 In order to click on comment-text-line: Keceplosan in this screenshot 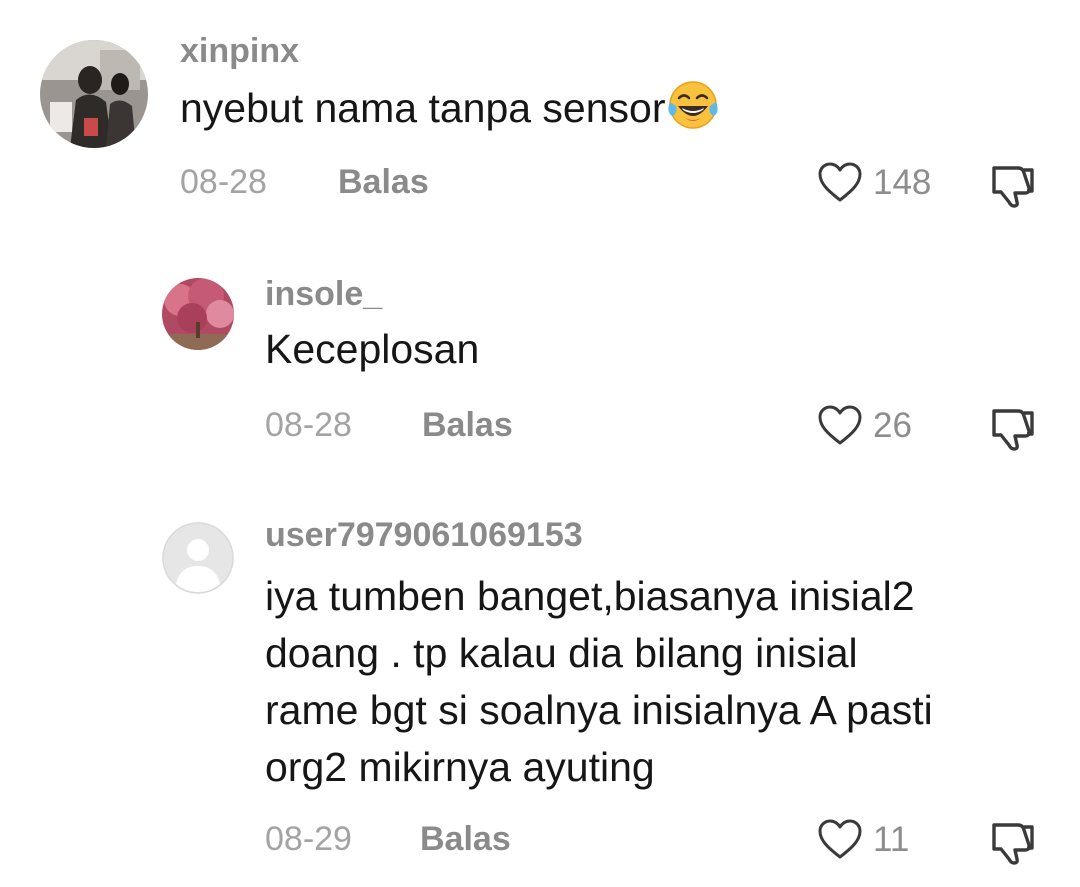, I will do `click(372, 349)`.